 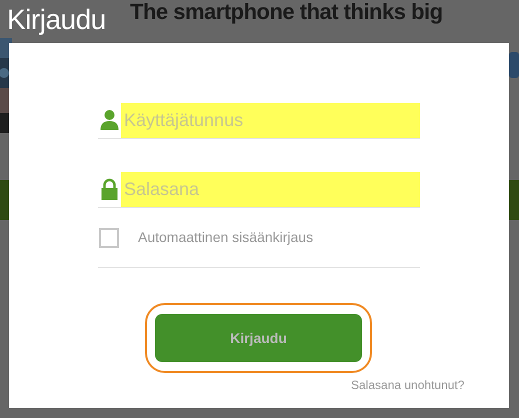 I want to click on forgot-password-link: Salasana unohtunut?, so click(x=407, y=385).